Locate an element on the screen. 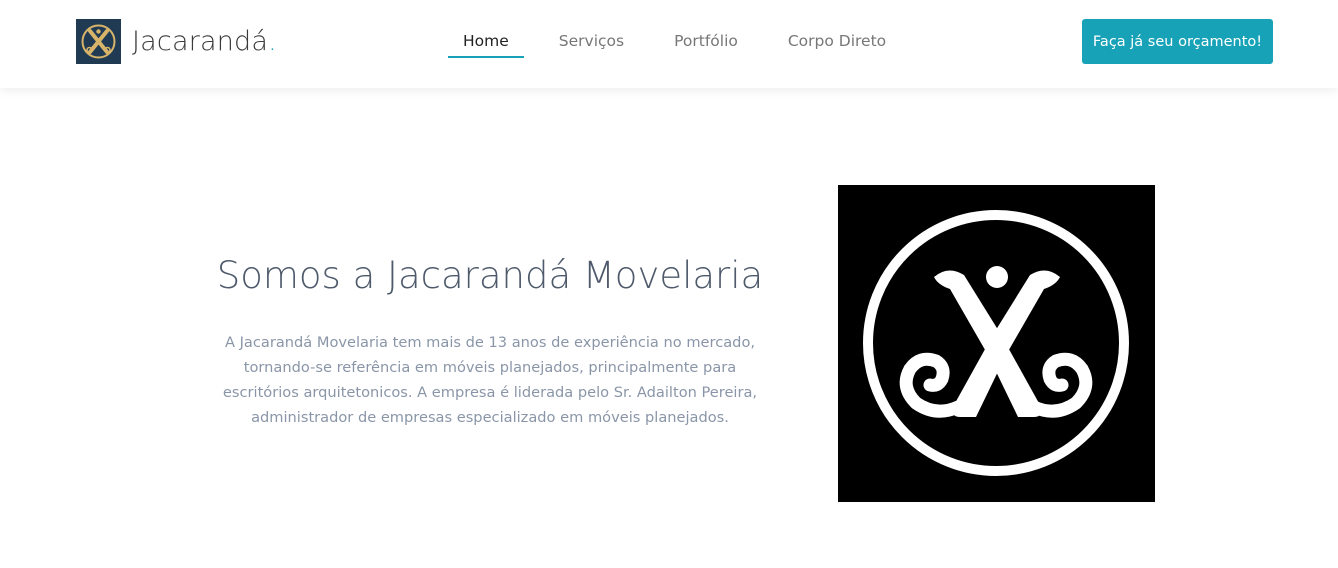 This screenshot has width=1338, height=568. nav-item-portfolio: Portfólio is located at coordinates (706, 42).